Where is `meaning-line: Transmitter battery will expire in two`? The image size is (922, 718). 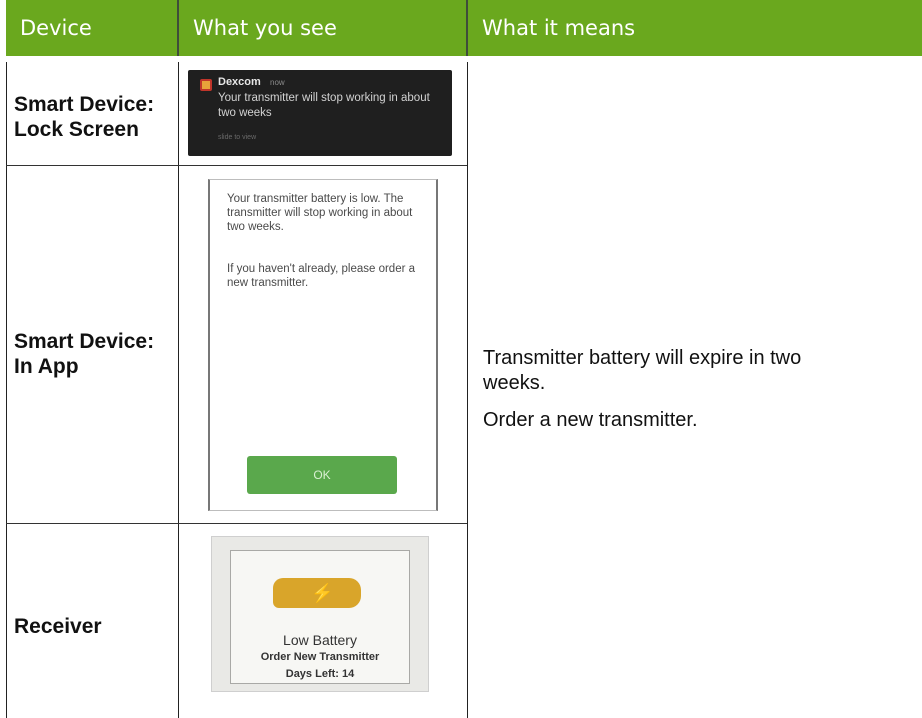
meaning-line: Transmitter battery will expire in two is located at coordinates (642, 358).